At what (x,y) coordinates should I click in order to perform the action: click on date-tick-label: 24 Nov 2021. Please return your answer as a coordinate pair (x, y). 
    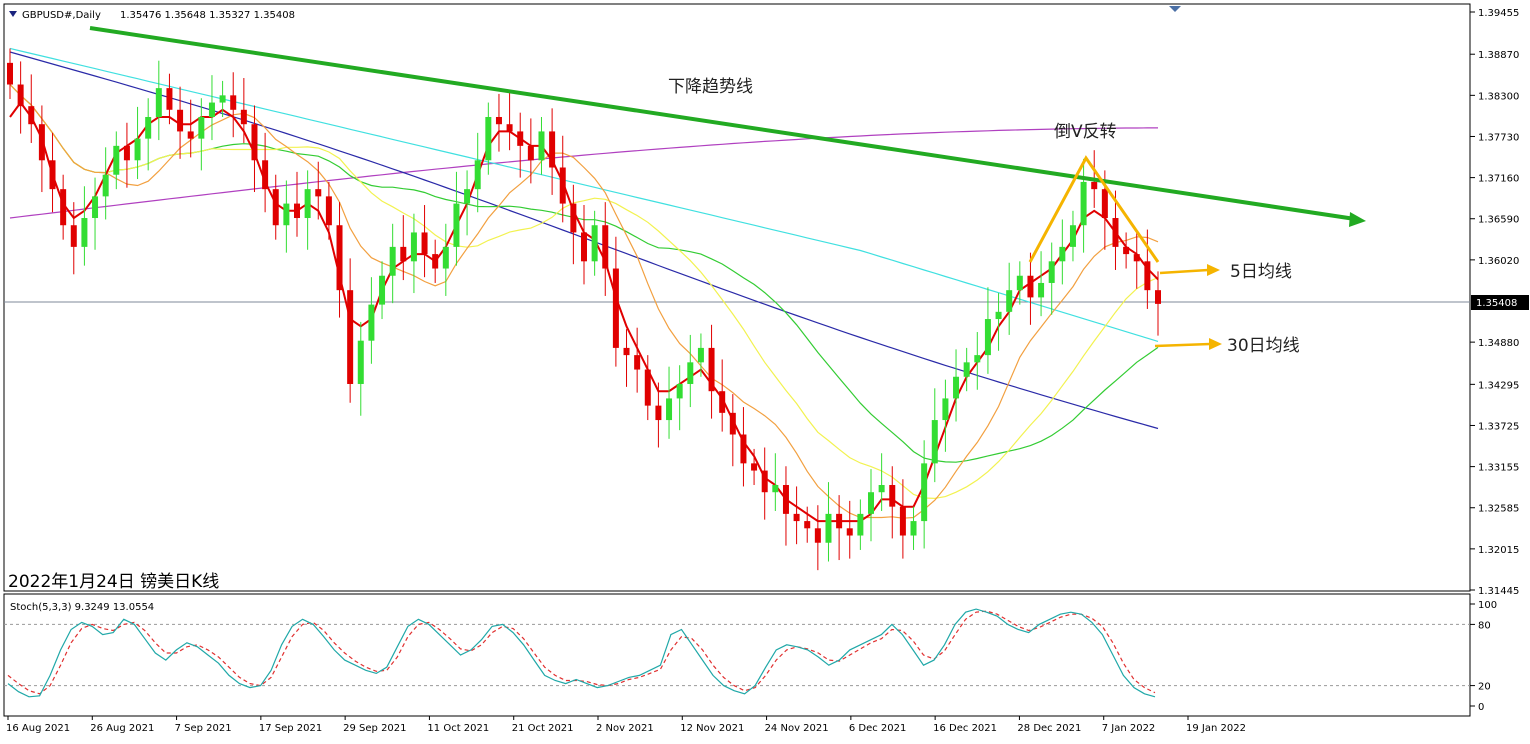
    Looking at the image, I should click on (797, 728).